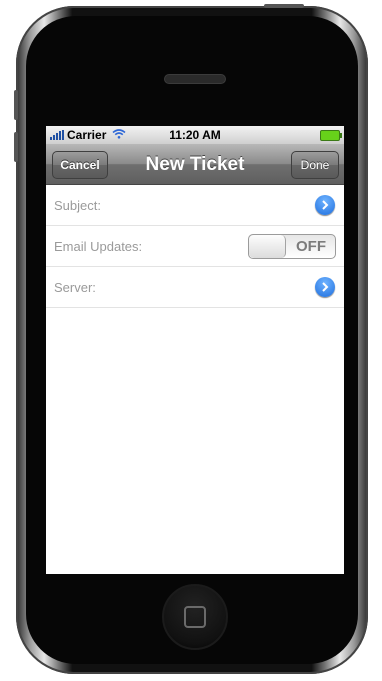 The height and width of the screenshot is (681, 382). Describe the element at coordinates (331, 135) in the screenshot. I see `battery-icon` at that location.